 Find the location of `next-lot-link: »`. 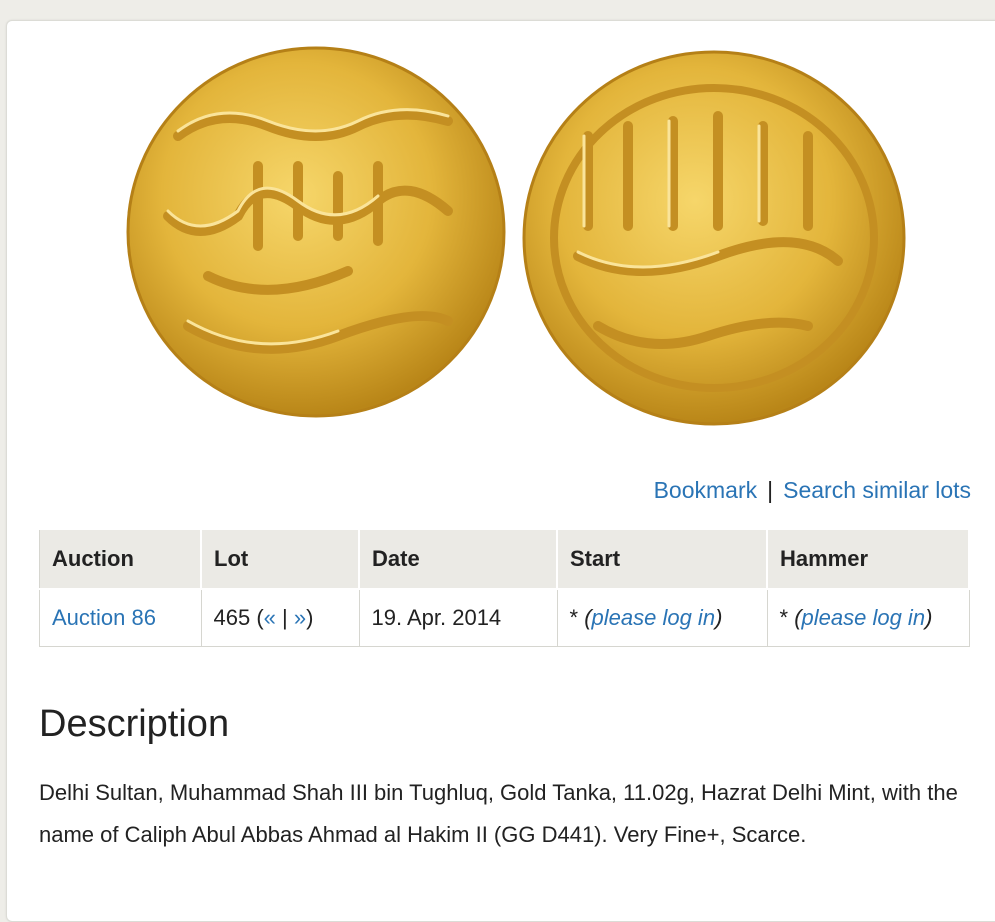

next-lot-link: » is located at coordinates (300, 617).